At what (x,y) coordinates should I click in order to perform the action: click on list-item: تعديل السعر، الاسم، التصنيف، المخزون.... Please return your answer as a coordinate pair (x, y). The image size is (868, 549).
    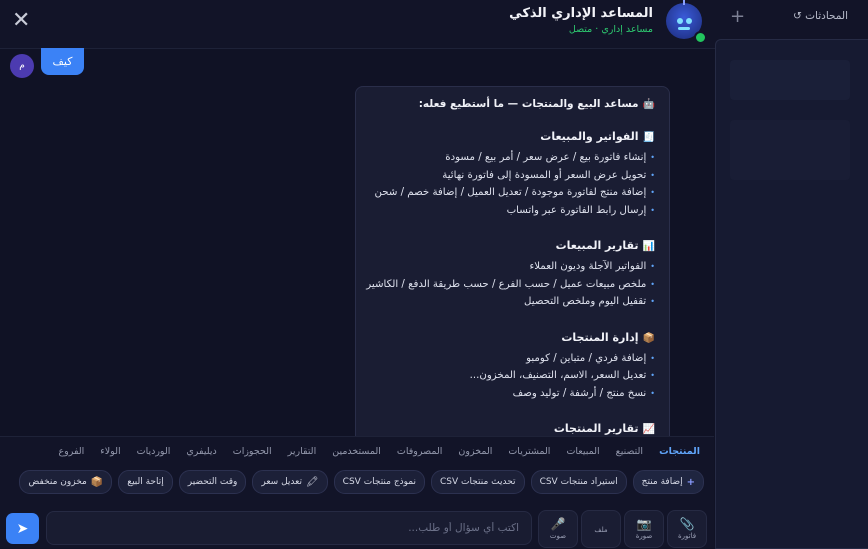
    Looking at the image, I should click on (505, 376).